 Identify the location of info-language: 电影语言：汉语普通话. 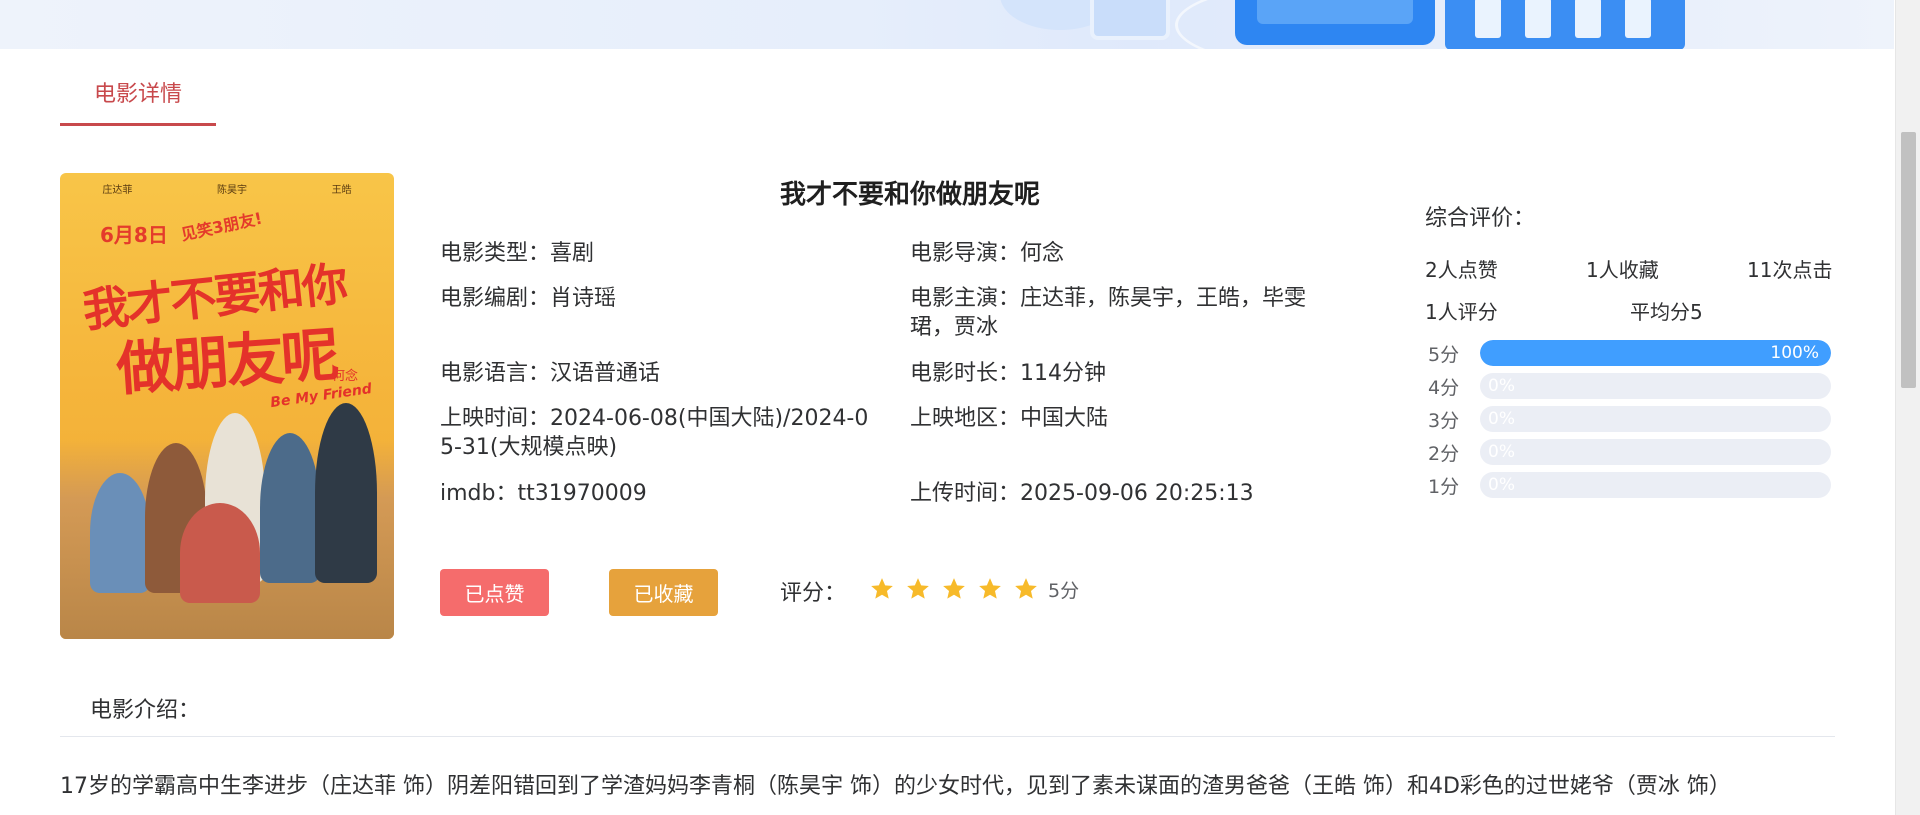
(660, 373).